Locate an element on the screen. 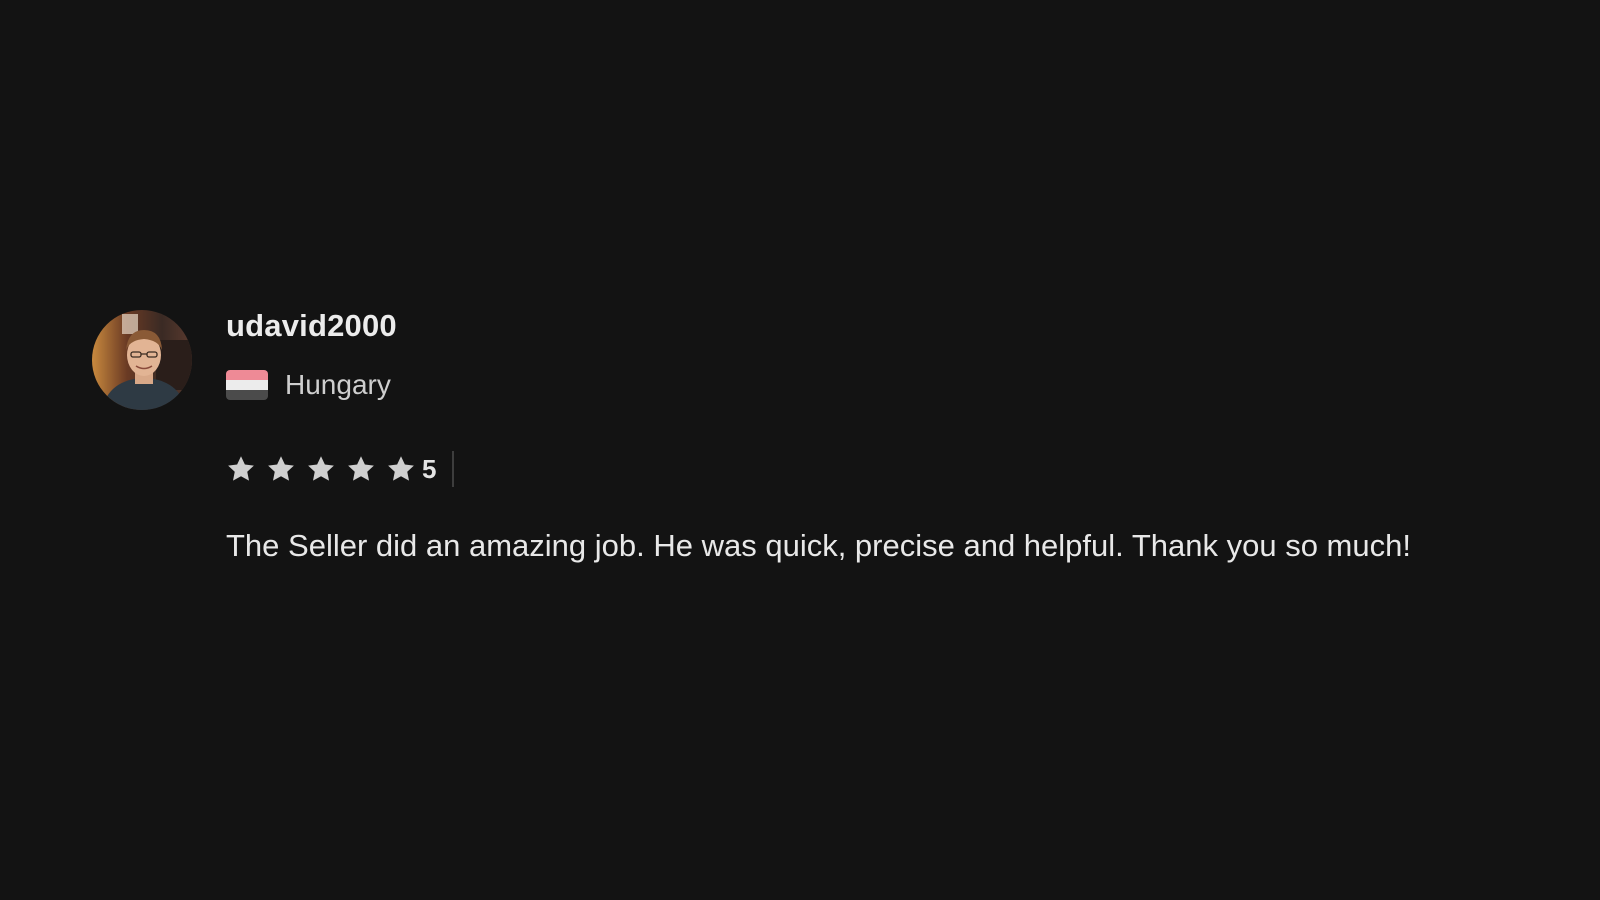 The image size is (1600, 900). rating-value: 5 is located at coordinates (429, 469).